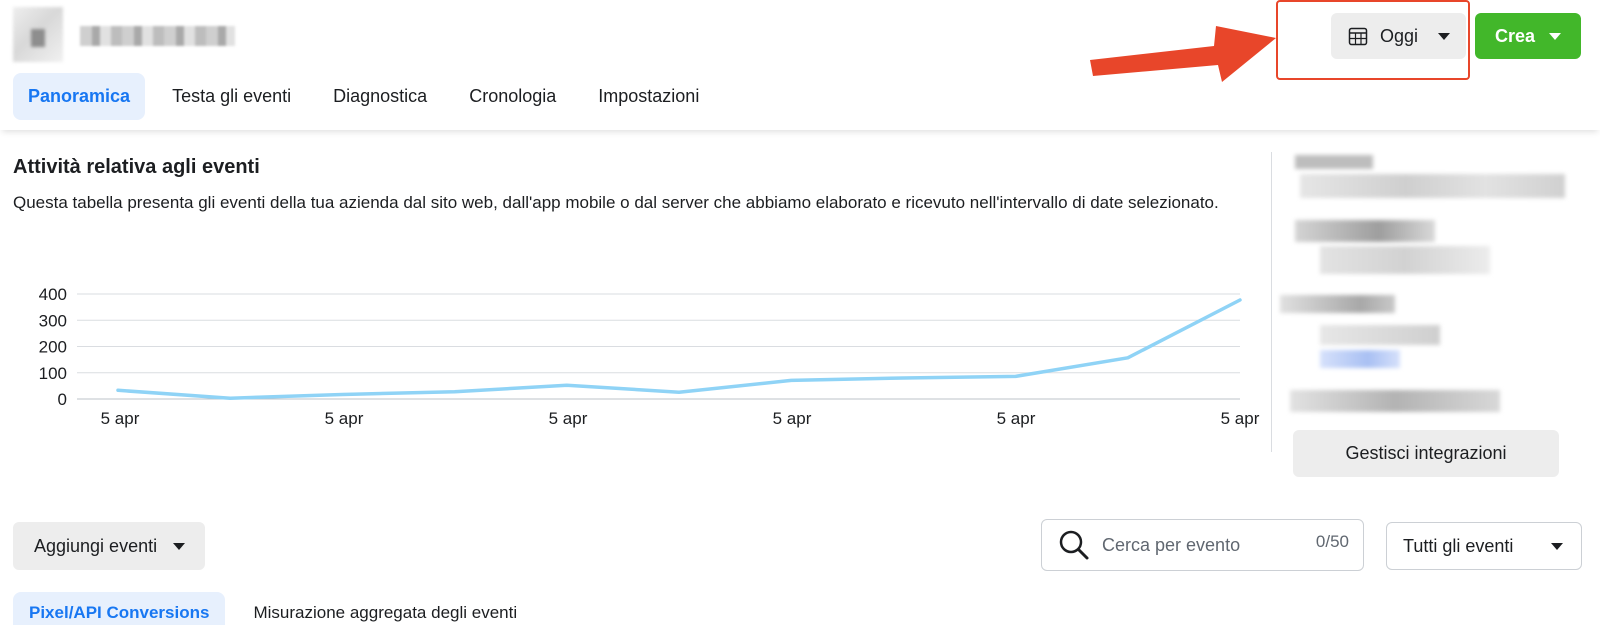  I want to click on search-input, so click(1207, 545).